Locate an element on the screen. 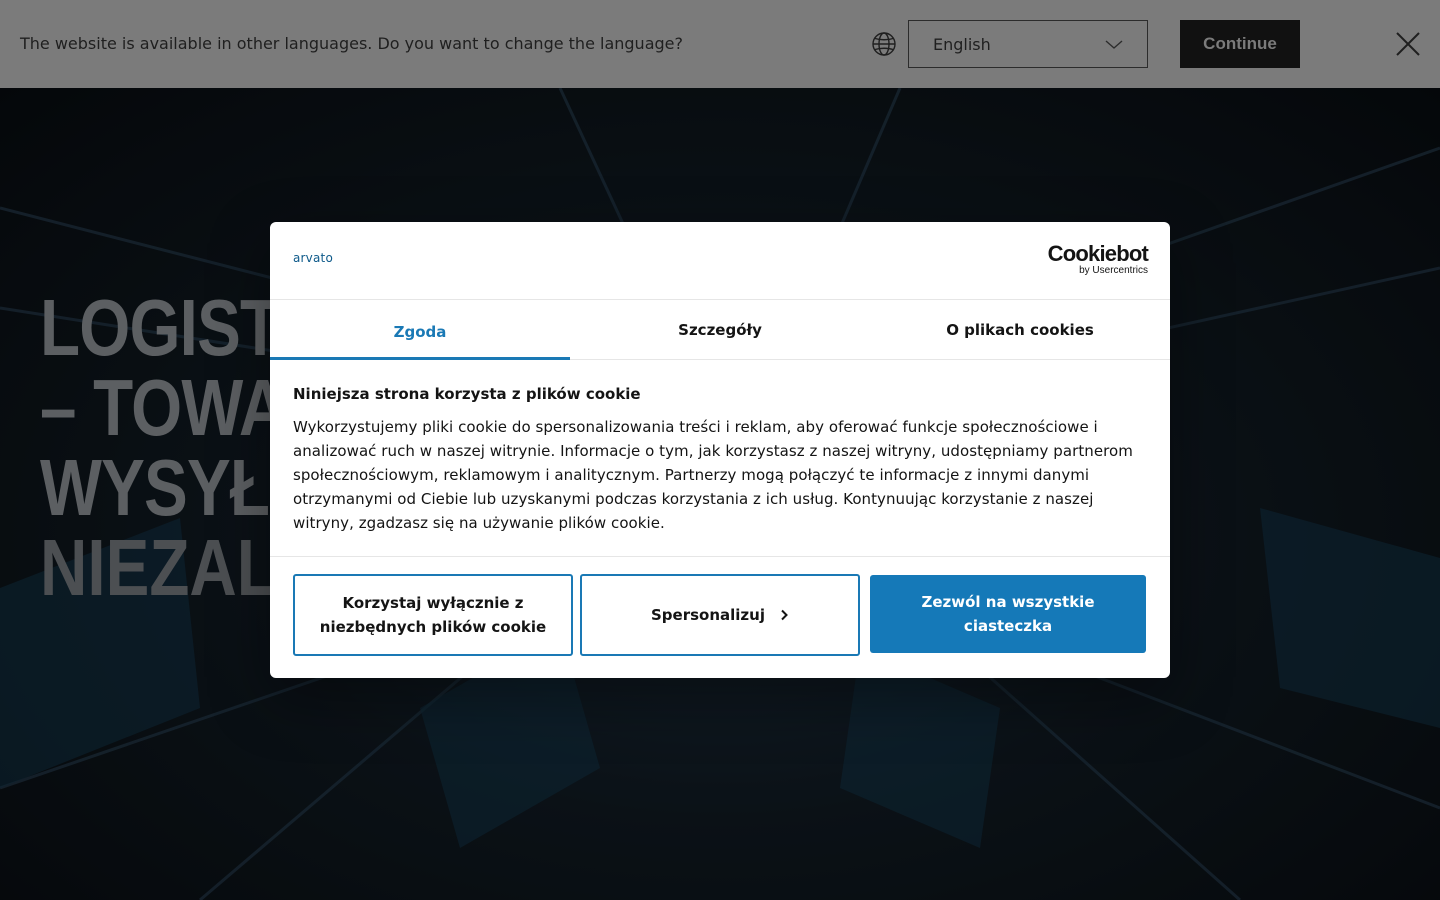 This screenshot has width=1440, height=900. allow-all-label: Zezwól na wszystkie ciasteczka is located at coordinates (1008, 614).